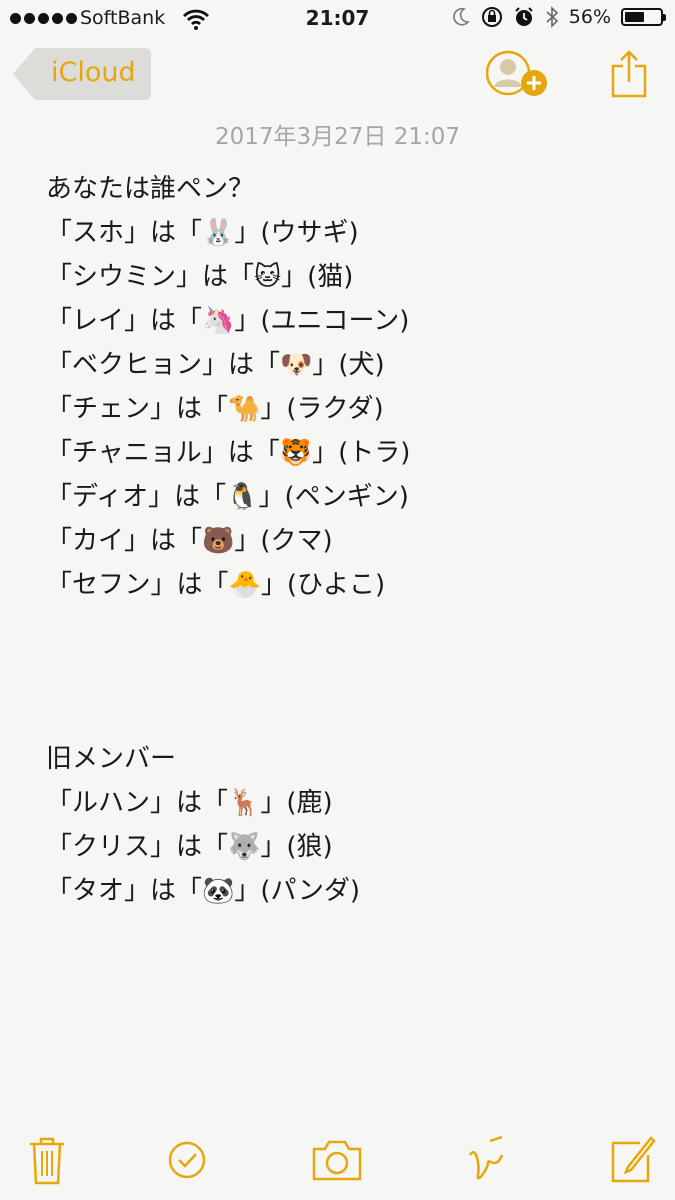 The width and height of the screenshot is (675, 1200). What do you see at coordinates (189, 847) in the screenshot?
I see `note-line: 「クリス」は「🐺」(狼)` at bounding box center [189, 847].